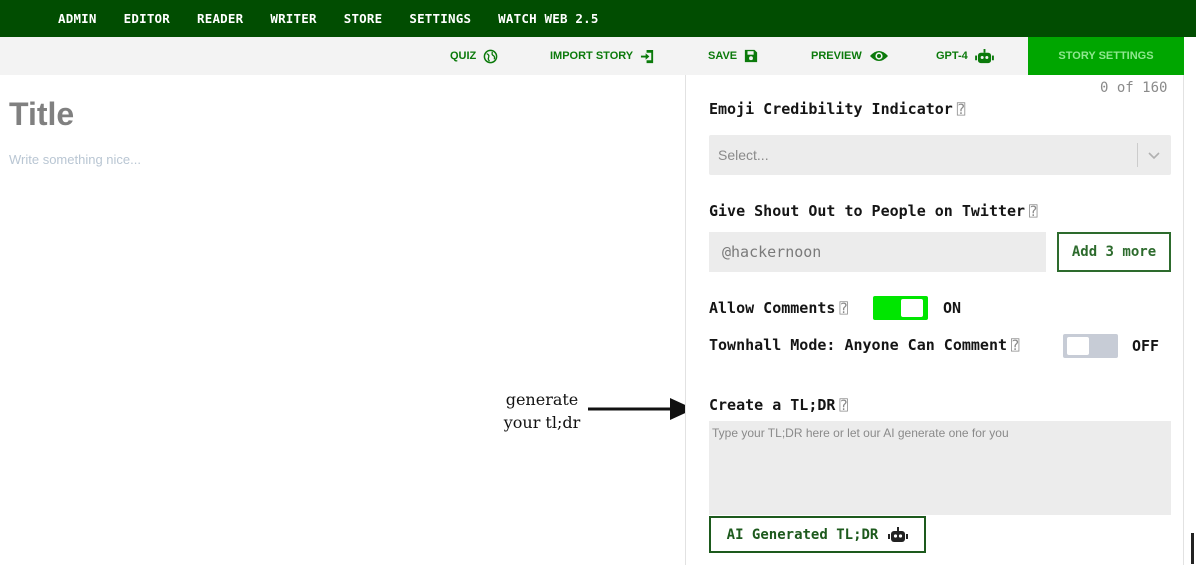 This screenshot has width=1200, height=585. Describe the element at coordinates (940, 468) in the screenshot. I see `tldr-textarea` at that location.